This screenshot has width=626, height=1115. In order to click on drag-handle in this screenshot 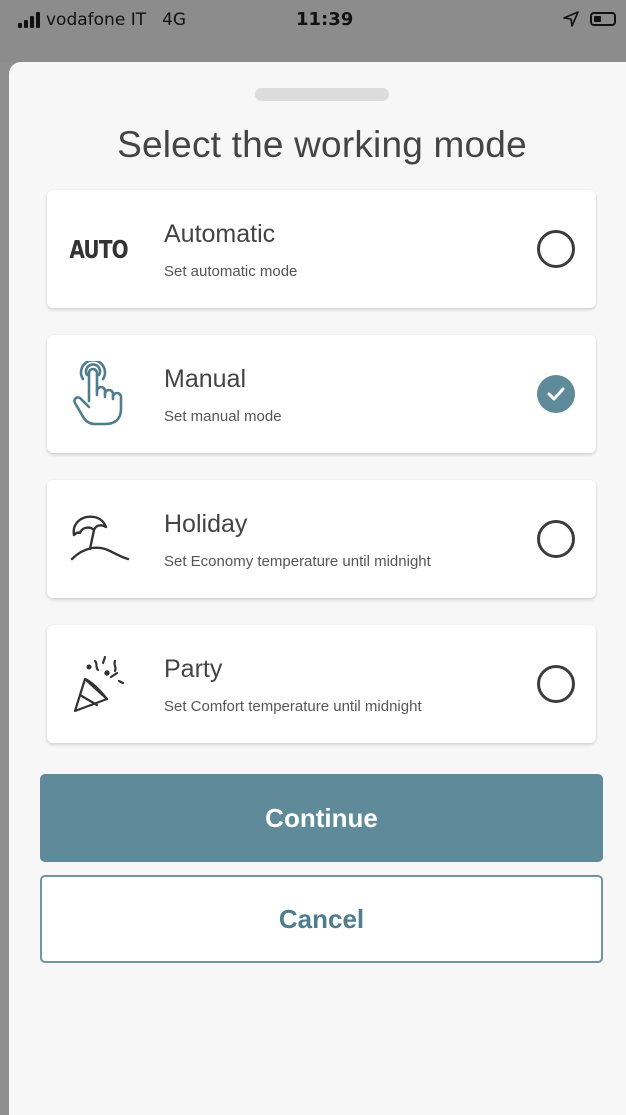, I will do `click(322, 94)`.